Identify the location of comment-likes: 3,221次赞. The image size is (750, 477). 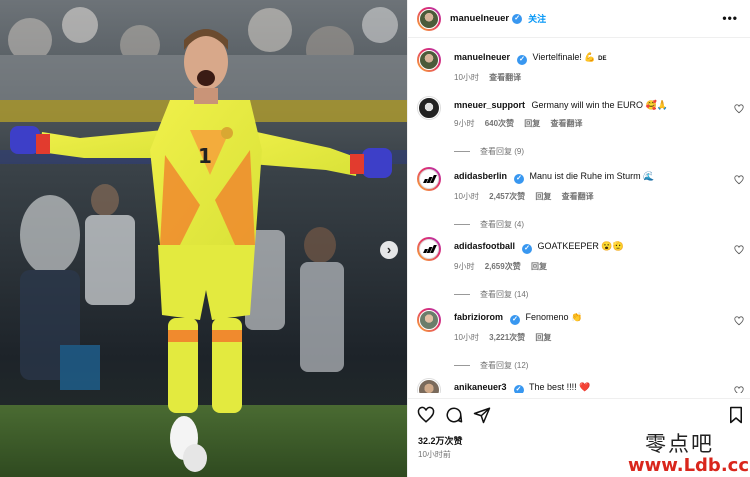
(507, 337).